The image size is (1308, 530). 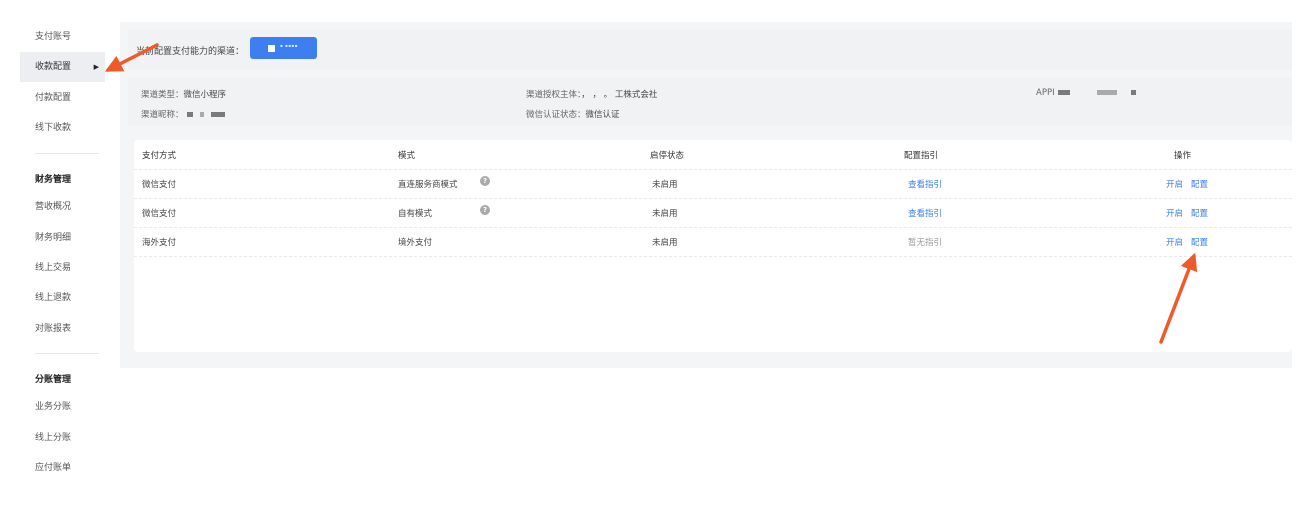 I want to click on sidebar-item-payment-account: 支付账号, so click(x=62, y=37).